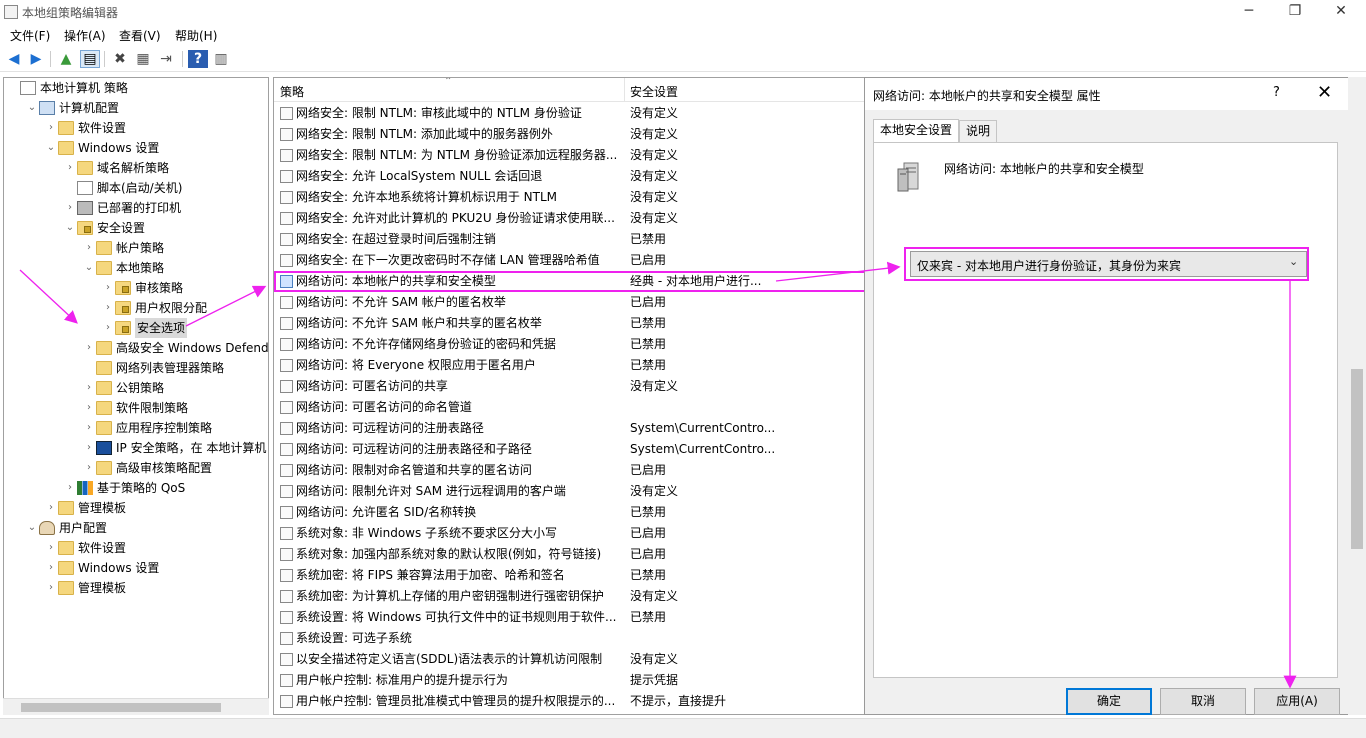 Image resolution: width=1366 pixels, height=738 pixels. Describe the element at coordinates (101, 568) in the screenshot. I see `tree-item: › Windows 设置` at that location.